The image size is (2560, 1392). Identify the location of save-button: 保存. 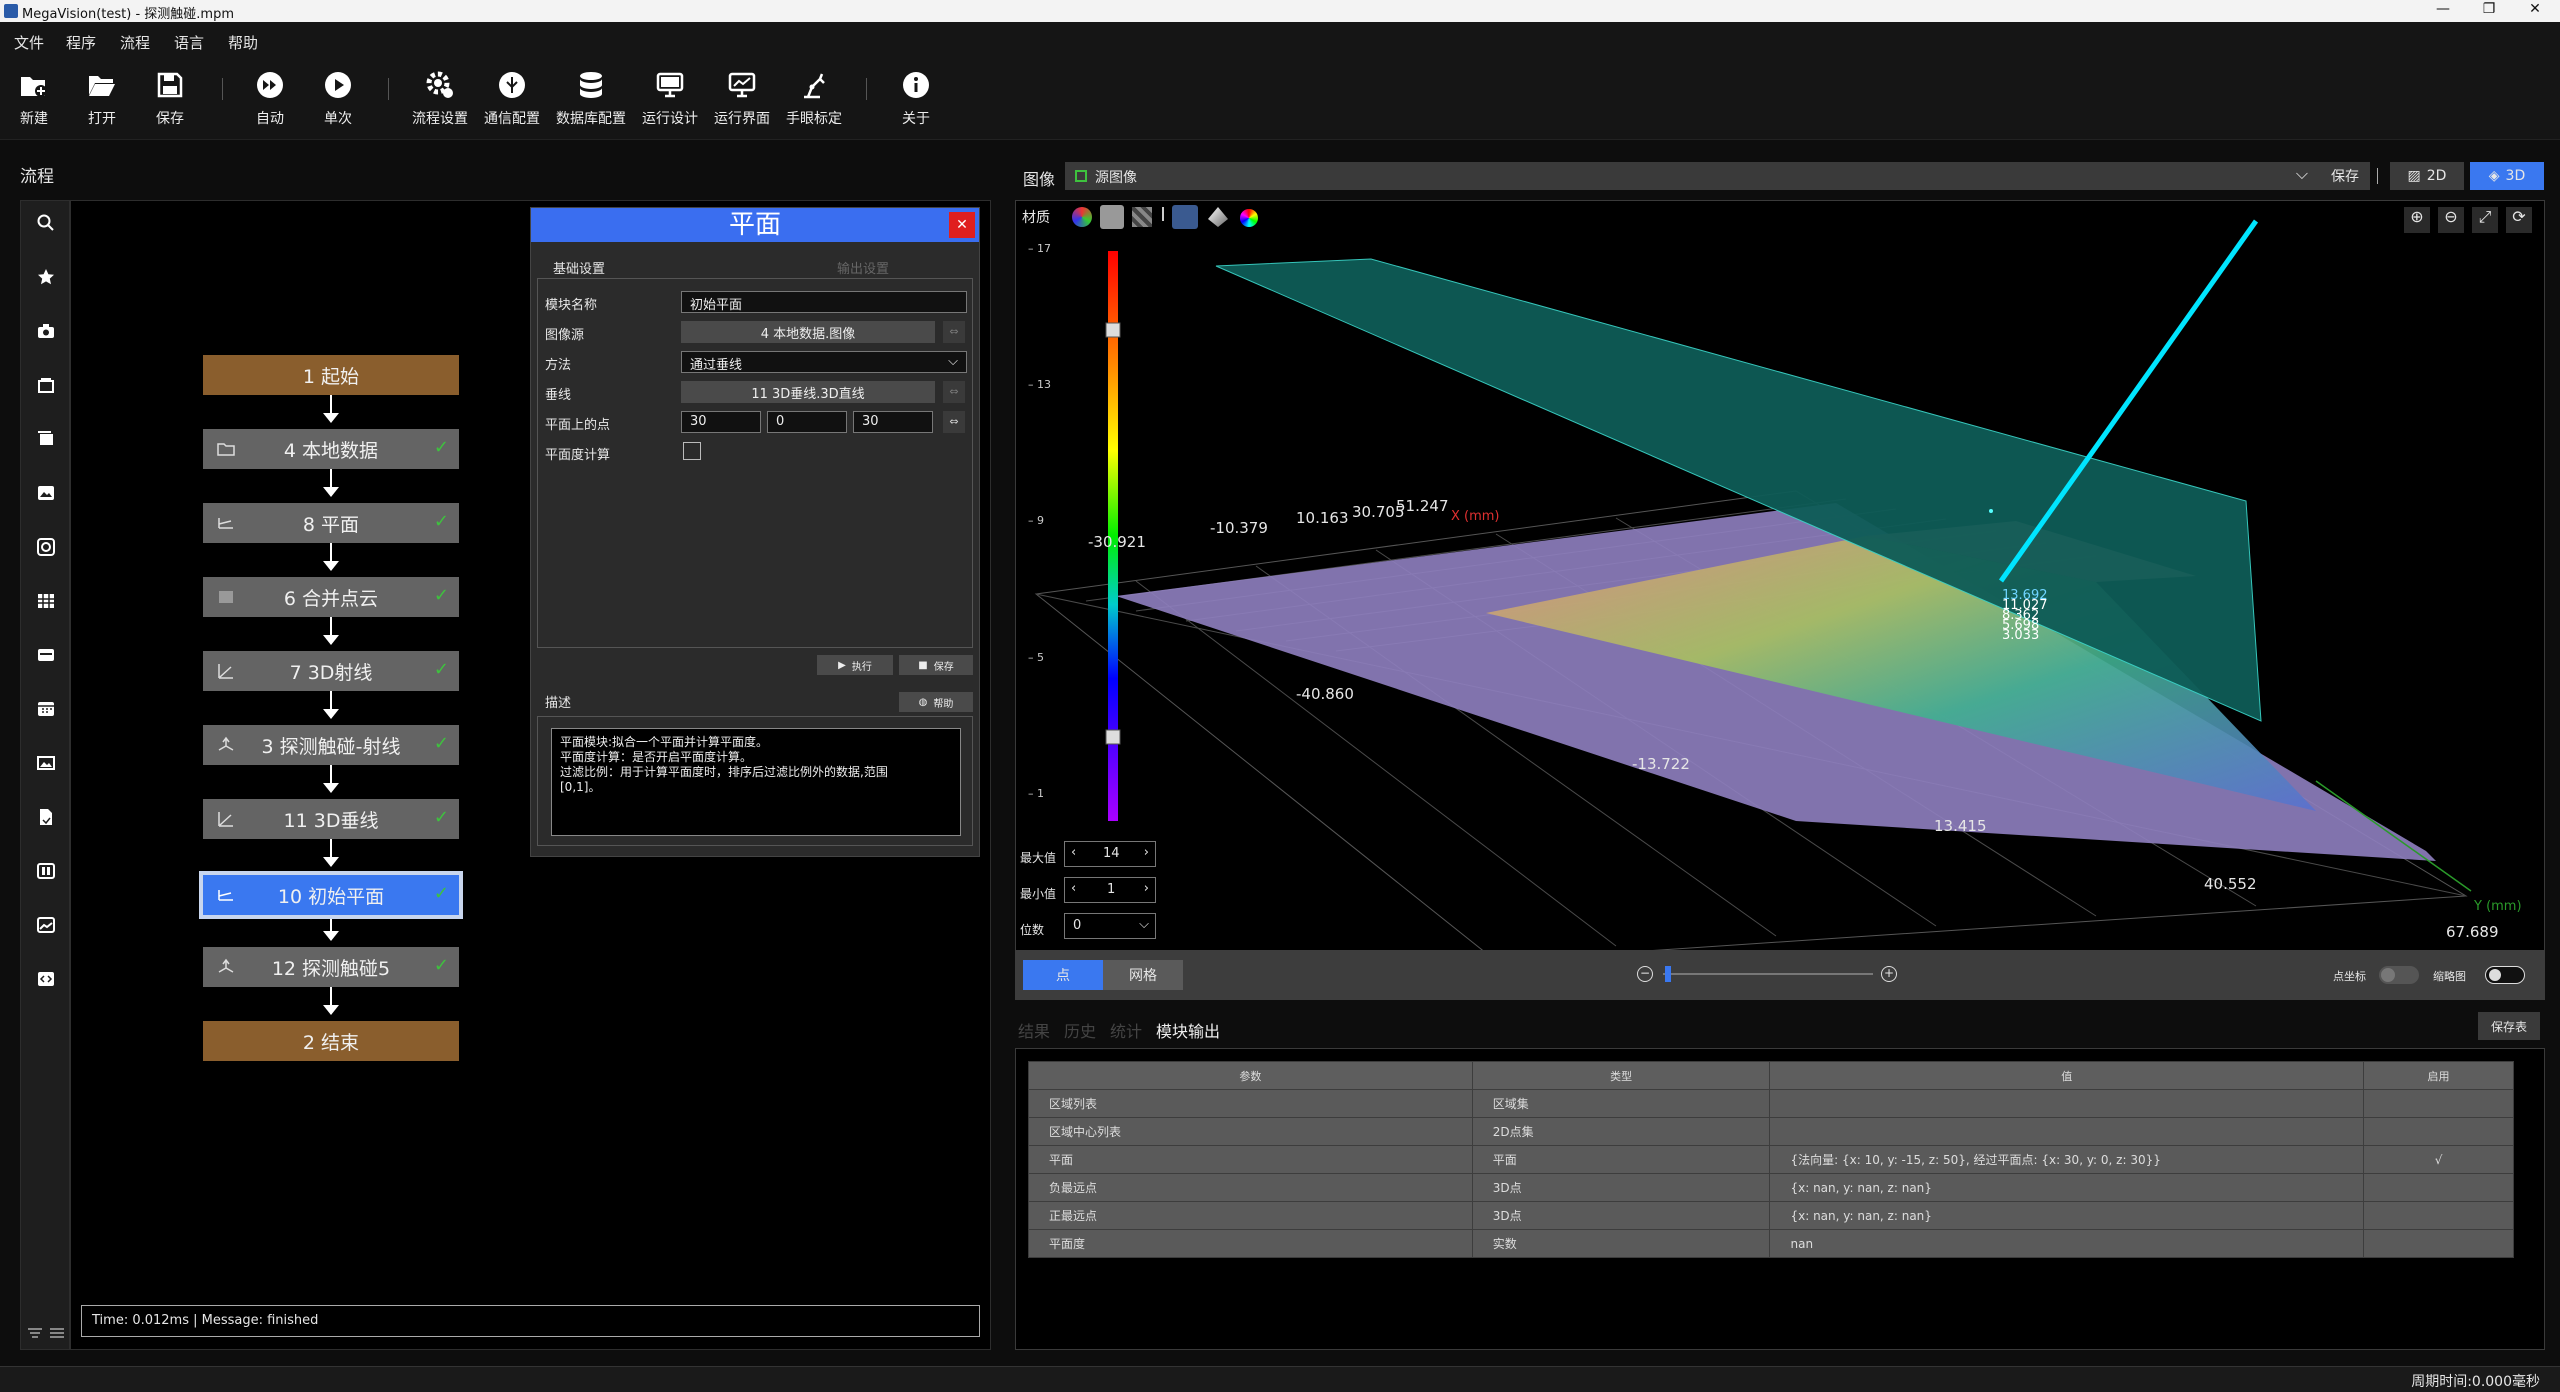
(170, 99).